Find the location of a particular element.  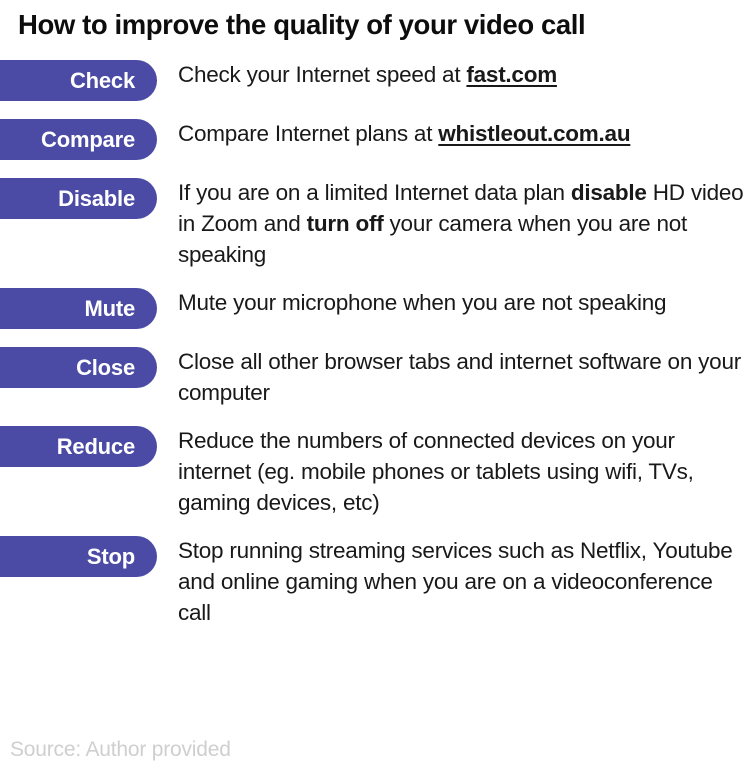

tip-badge-check: Check is located at coordinates (78, 80).